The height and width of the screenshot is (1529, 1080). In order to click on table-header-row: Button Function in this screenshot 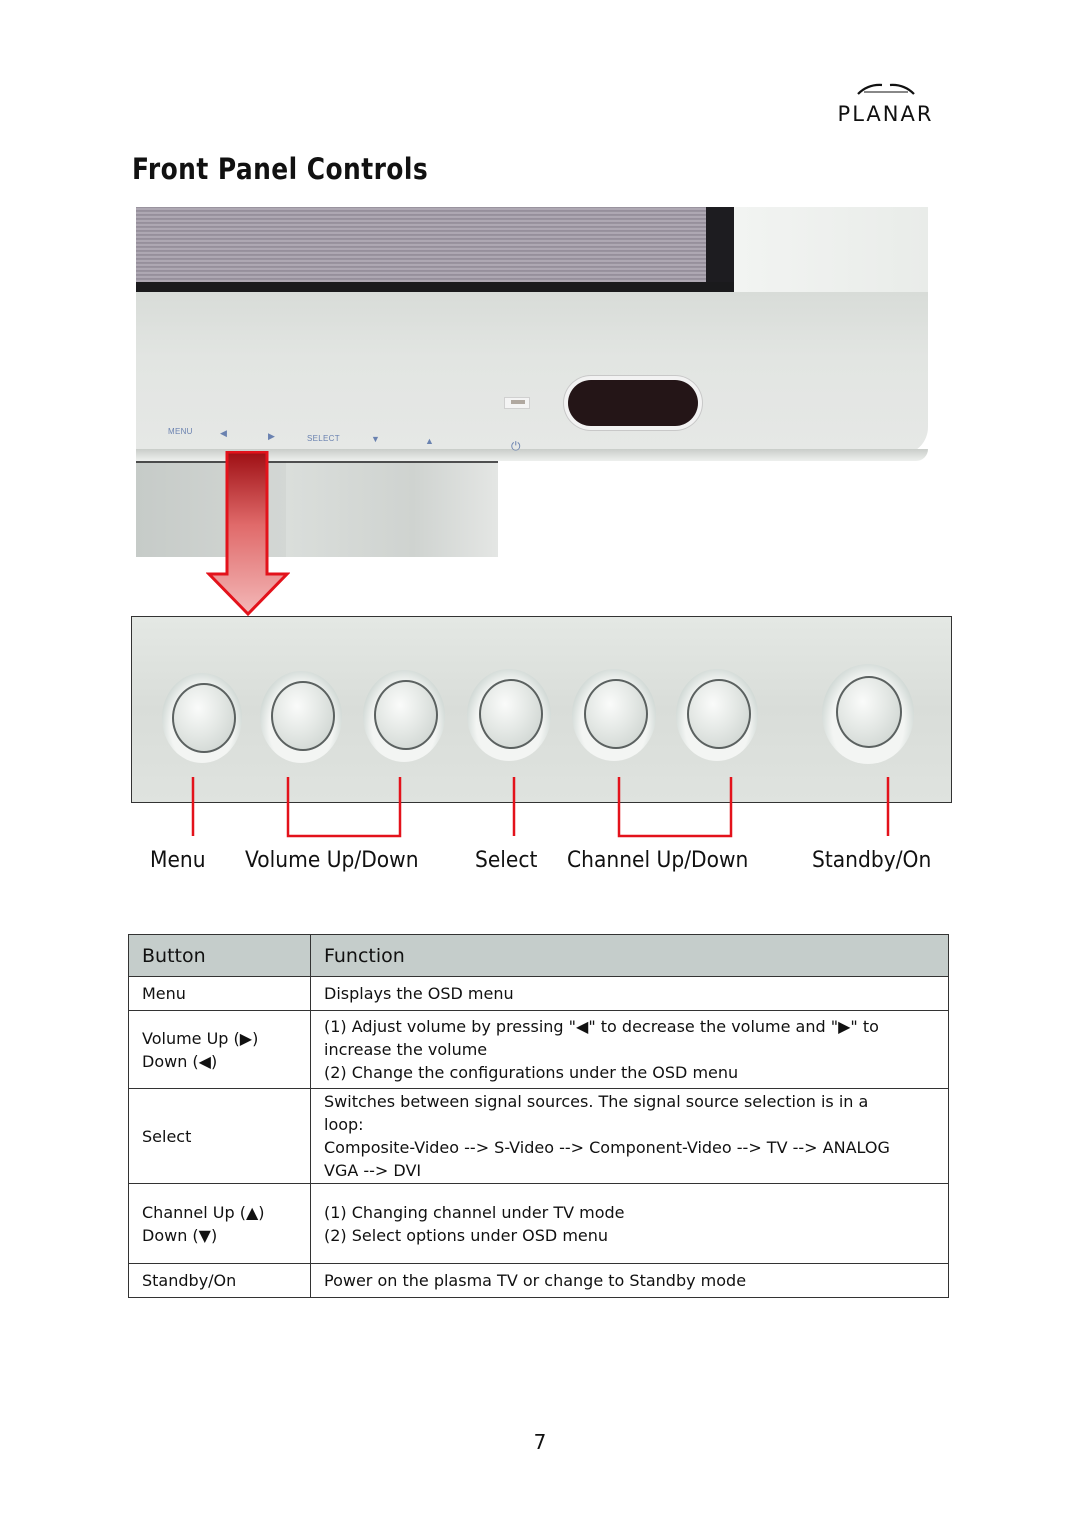, I will do `click(538, 955)`.